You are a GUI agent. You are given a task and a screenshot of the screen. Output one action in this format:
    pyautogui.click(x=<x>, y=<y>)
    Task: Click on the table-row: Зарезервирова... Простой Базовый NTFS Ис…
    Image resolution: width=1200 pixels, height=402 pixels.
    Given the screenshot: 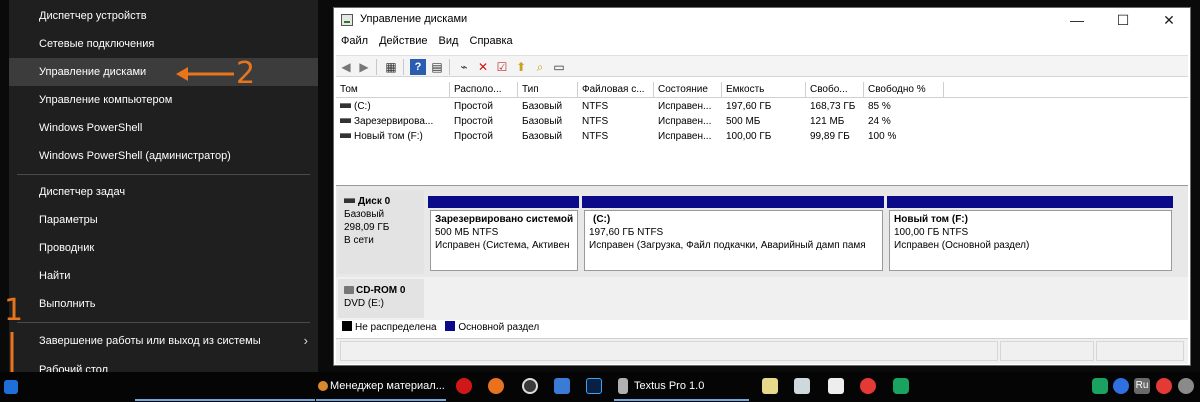 What is the action you would take?
    pyautogui.click(x=762, y=121)
    